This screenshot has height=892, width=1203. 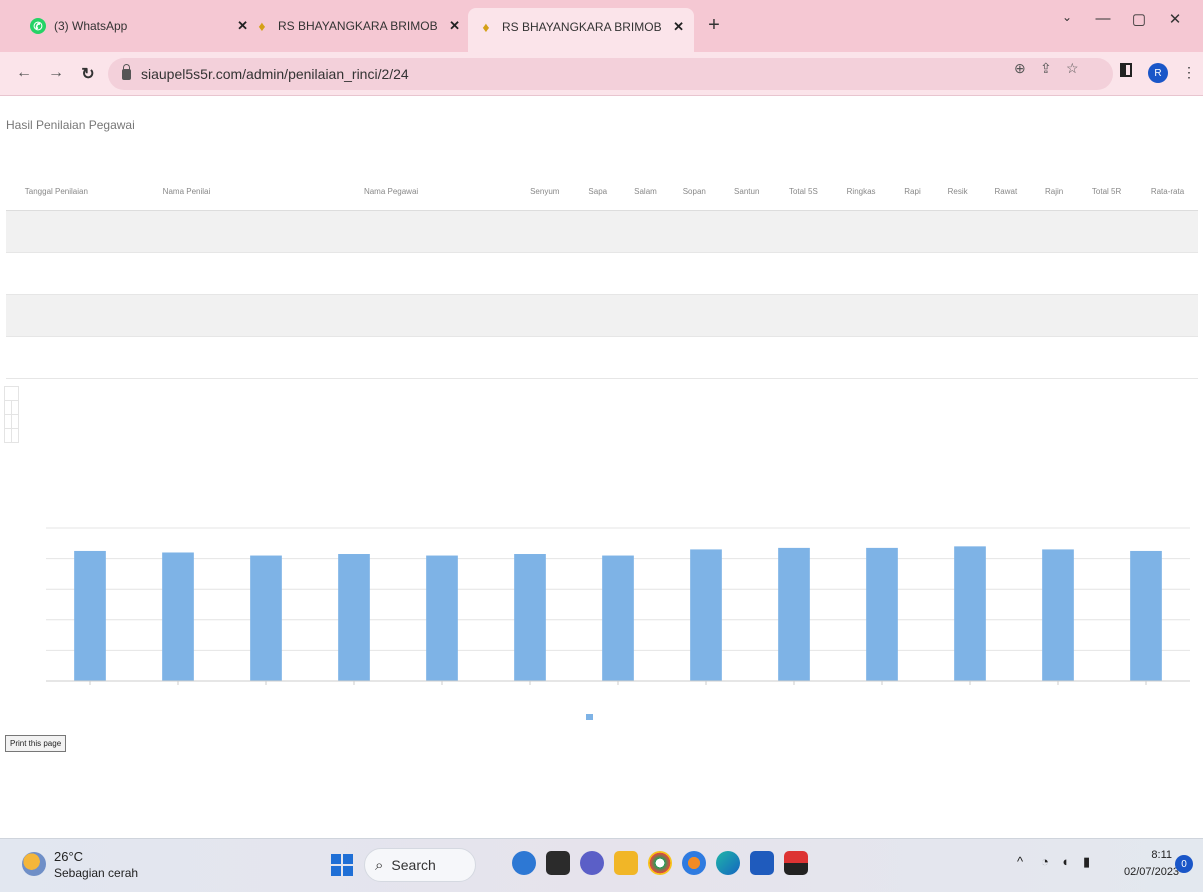 What do you see at coordinates (342, 865) in the screenshot?
I see `windows-start-icon` at bounding box center [342, 865].